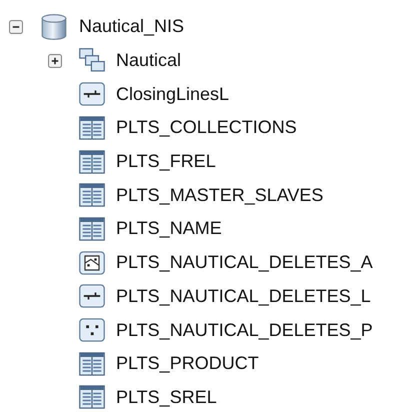 The image size is (402, 412). I want to click on tree-item-label: PLTS_PRODUCT, so click(187, 363).